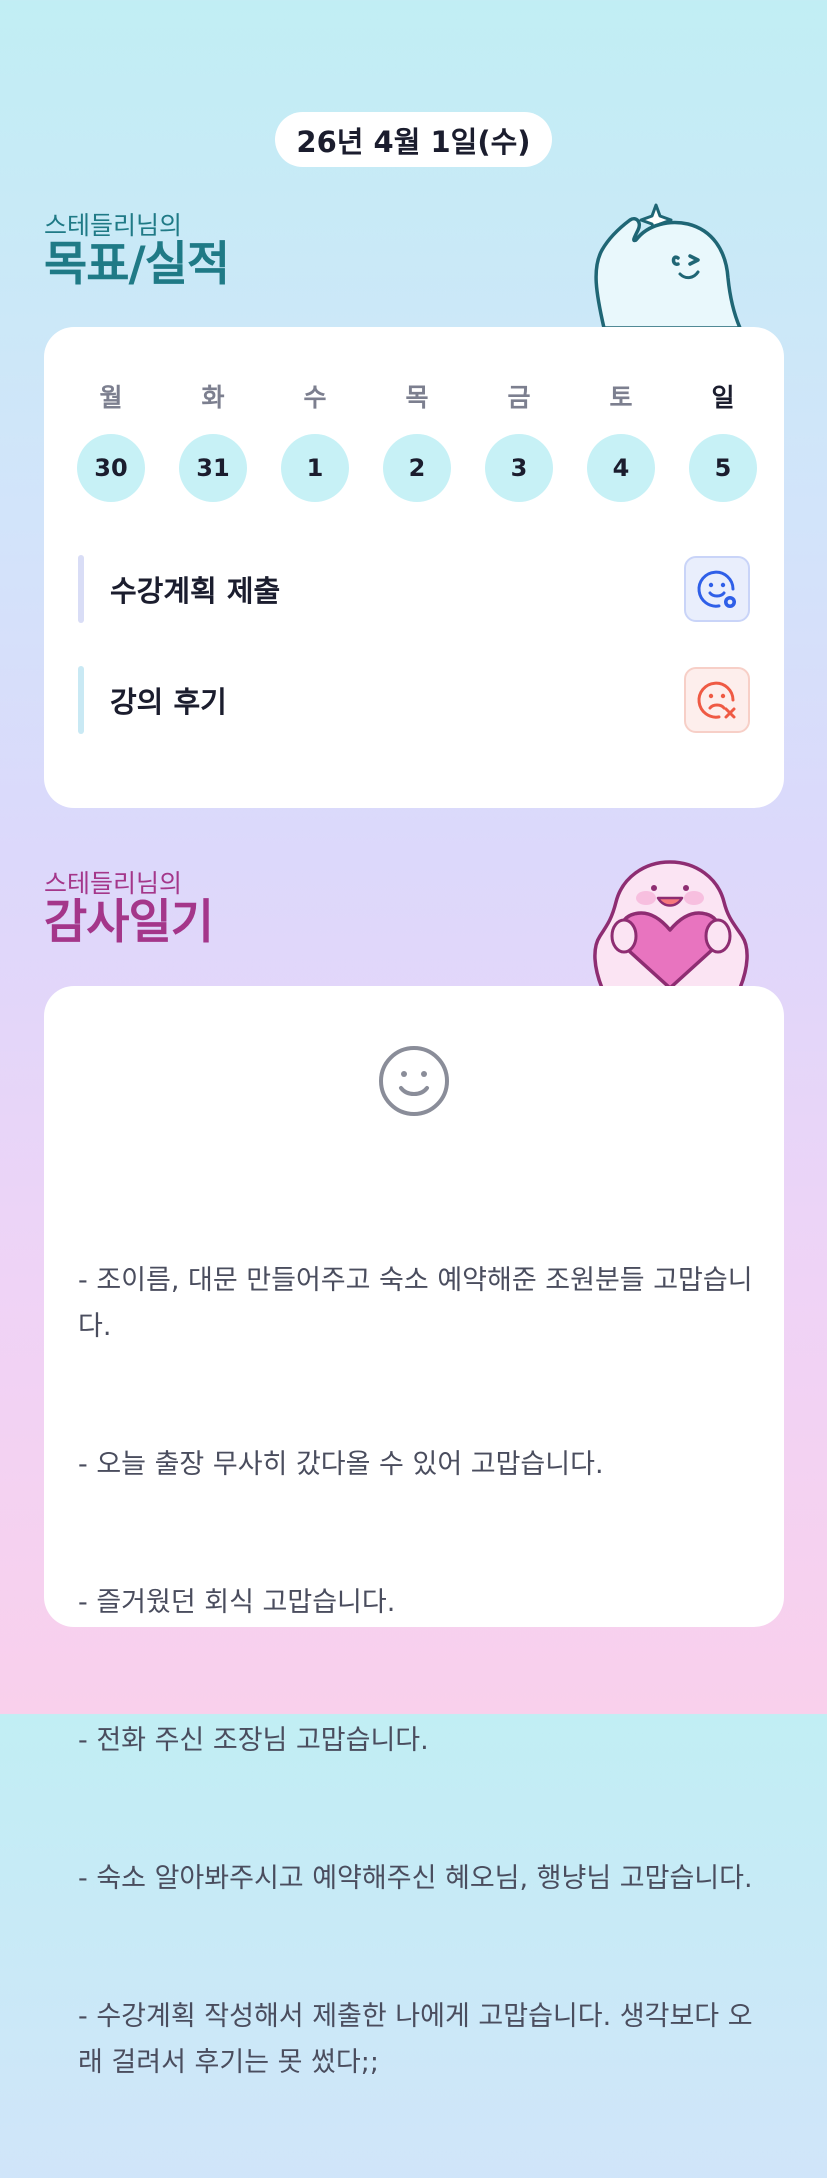 Image resolution: width=827 pixels, height=2178 pixels. I want to click on sad-x-icon, so click(716, 700).